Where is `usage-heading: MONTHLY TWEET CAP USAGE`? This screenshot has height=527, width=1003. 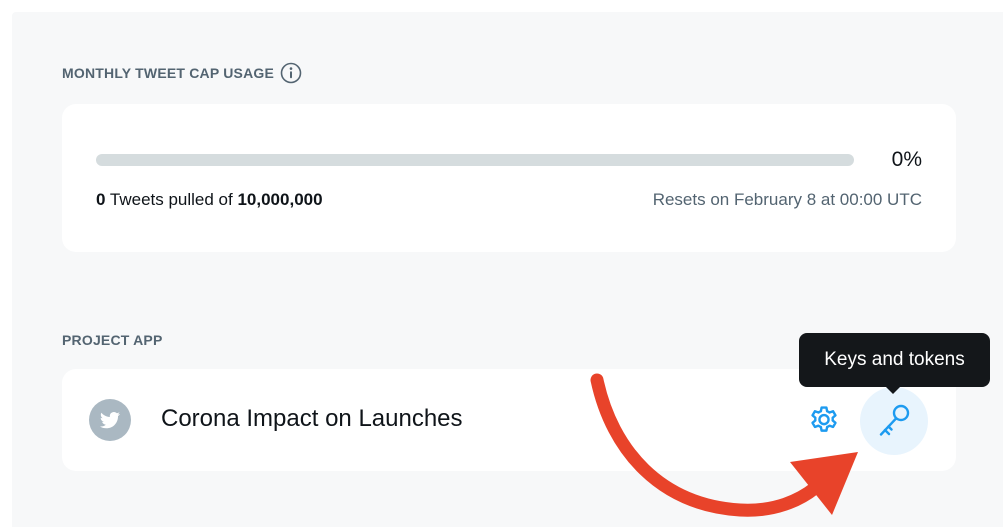 usage-heading: MONTHLY TWEET CAP USAGE is located at coordinates (182, 73).